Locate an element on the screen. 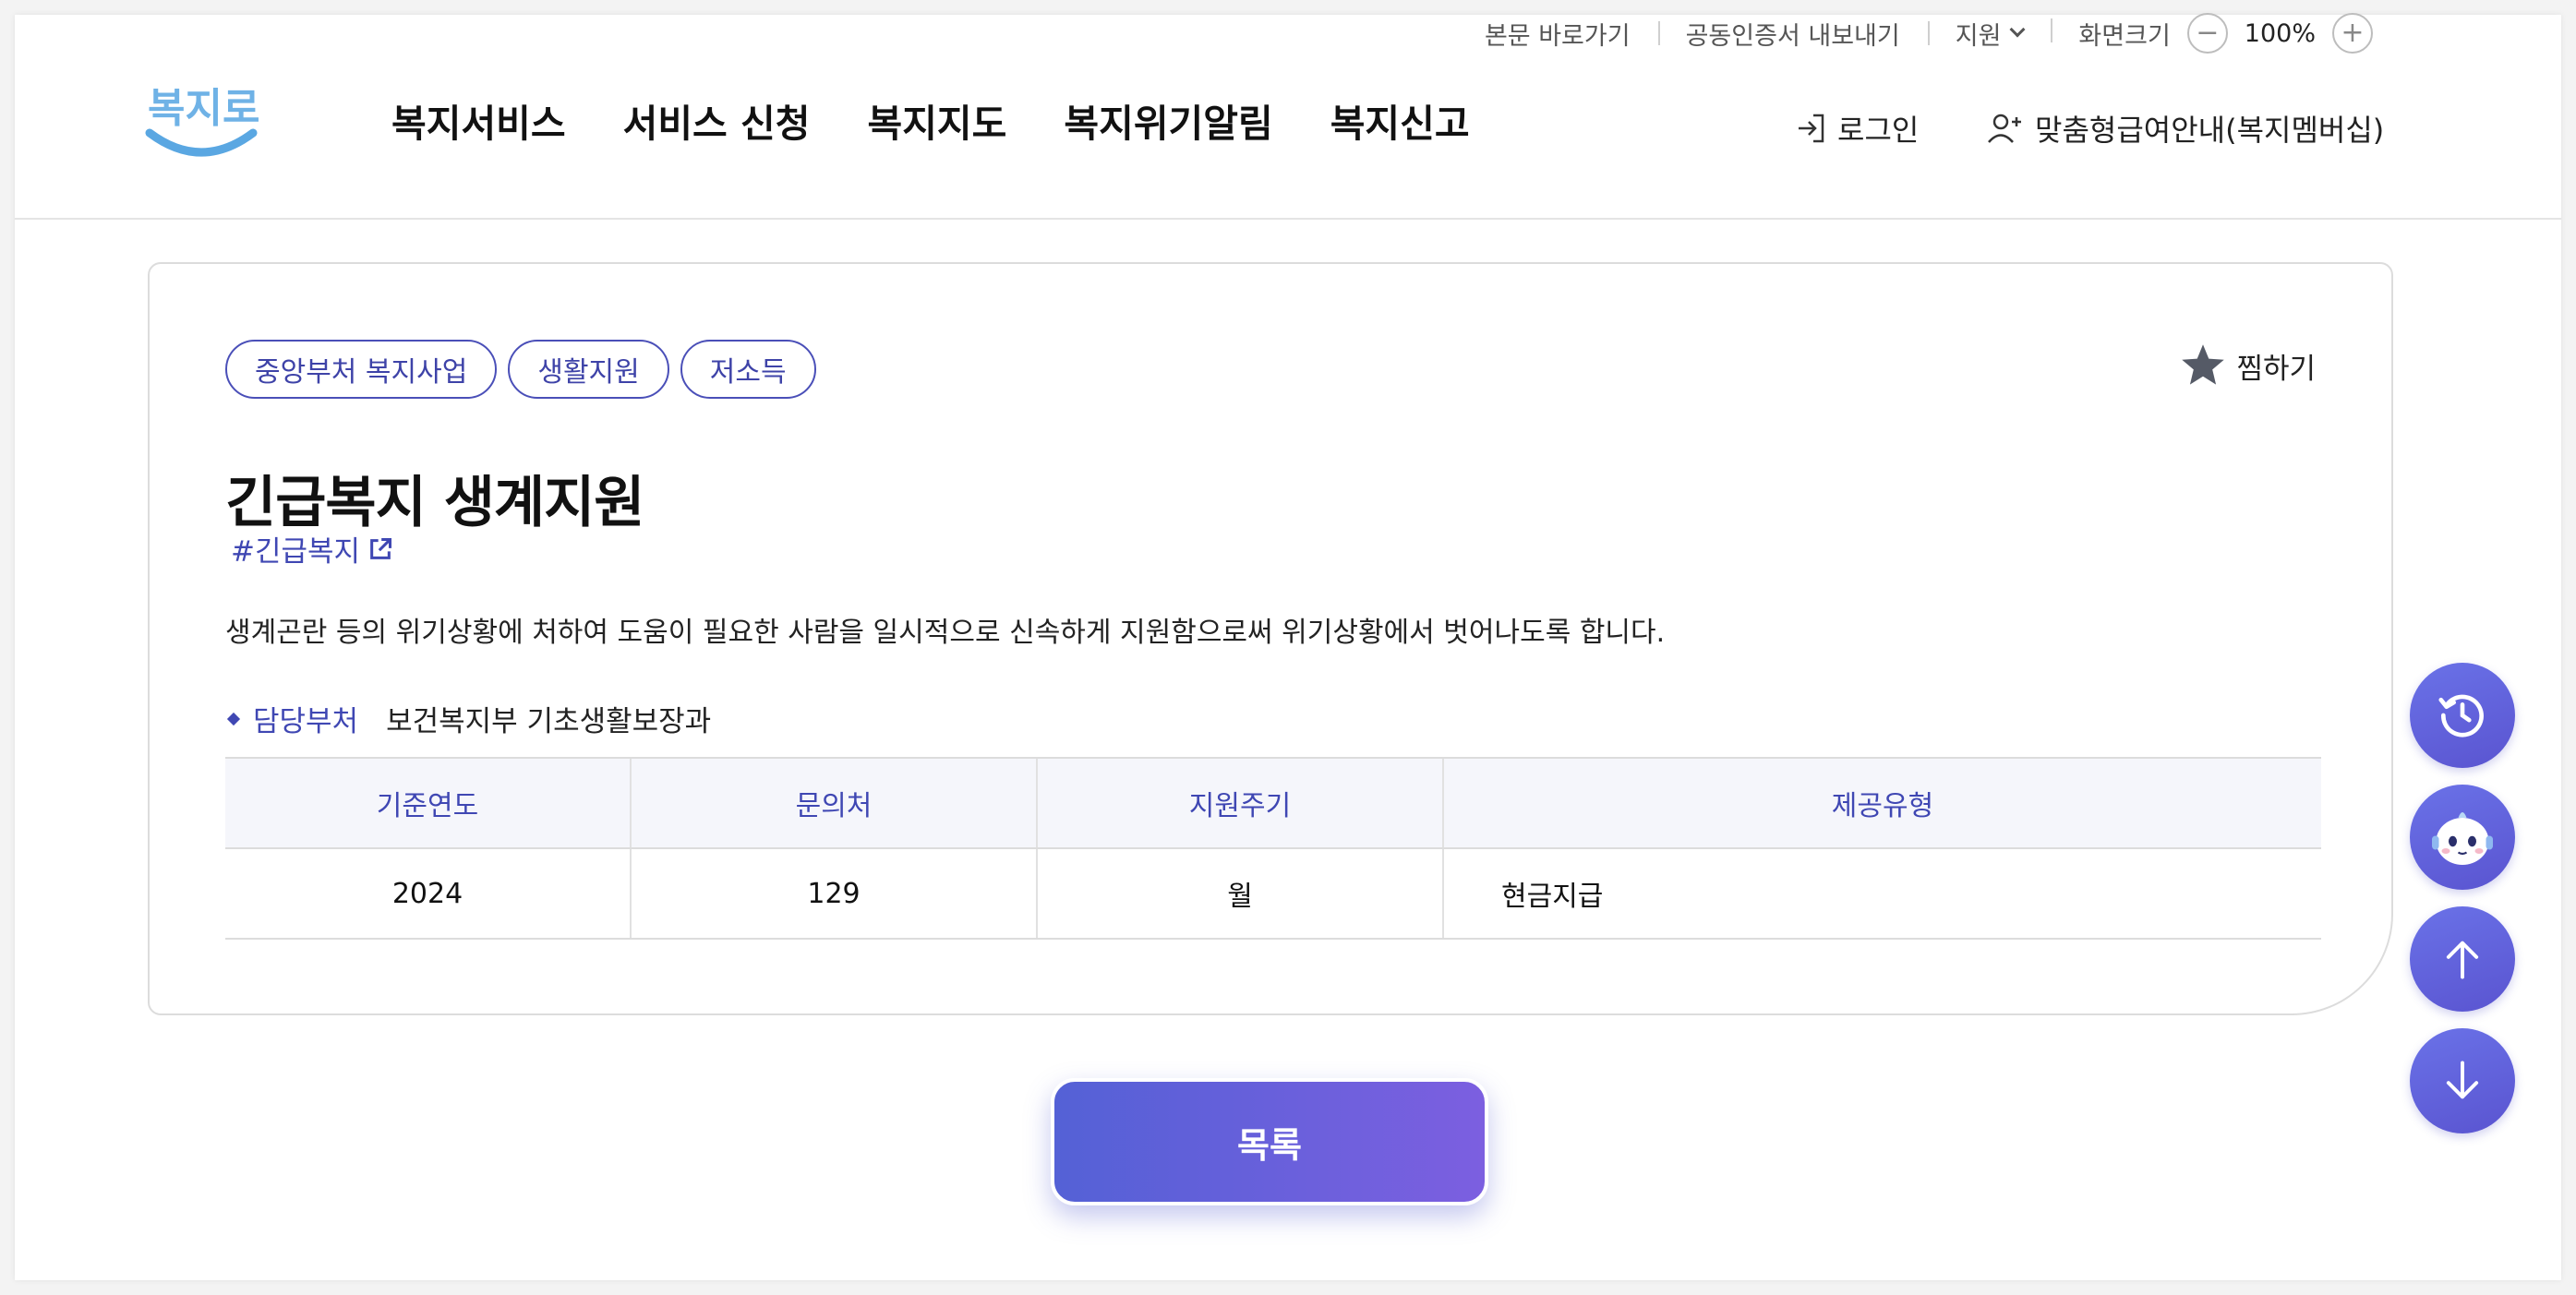  skip-to-content-link: 본문 바로가기 is located at coordinates (1557, 34).